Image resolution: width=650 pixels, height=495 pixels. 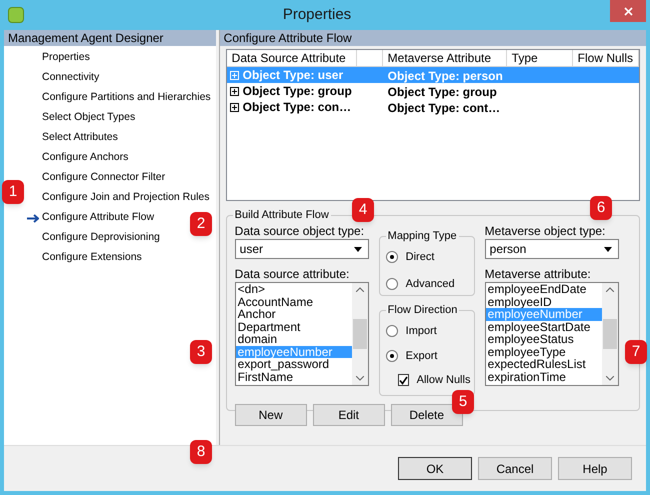 I want to click on checkbox-label: Allow Nulls, so click(x=443, y=380).